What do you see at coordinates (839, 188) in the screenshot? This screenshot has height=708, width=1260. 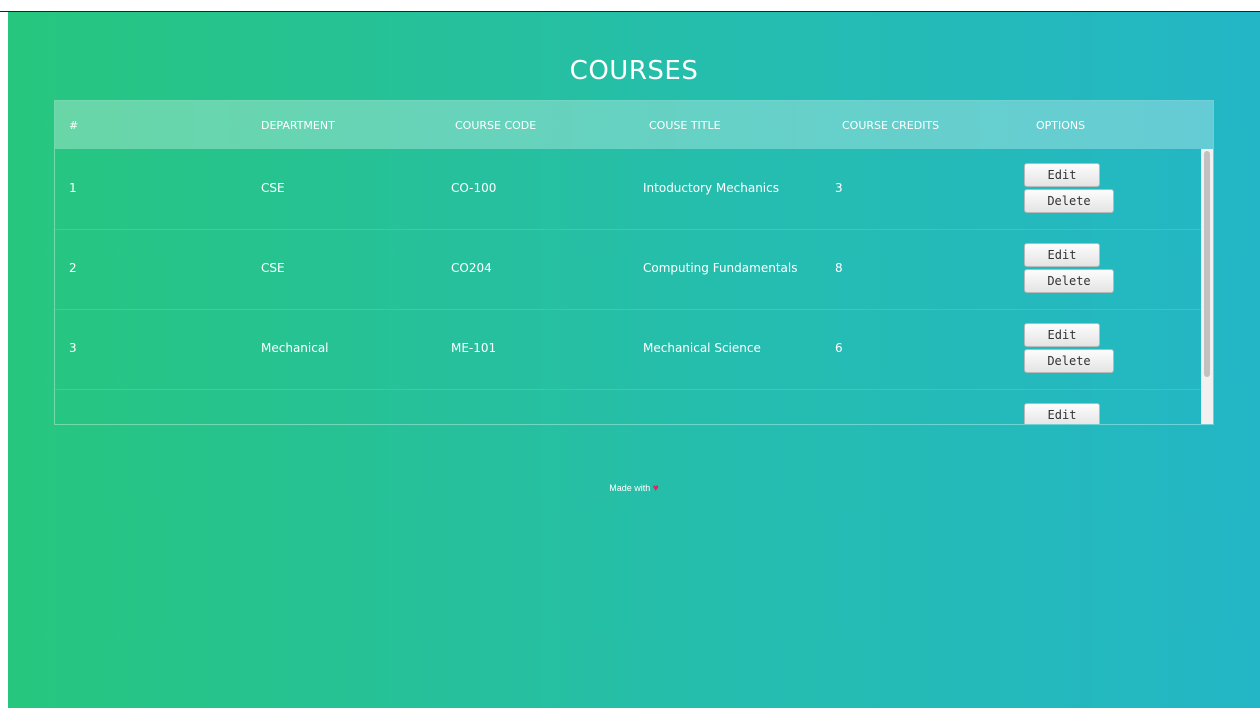 I see `cell-course-credits: 3` at bounding box center [839, 188].